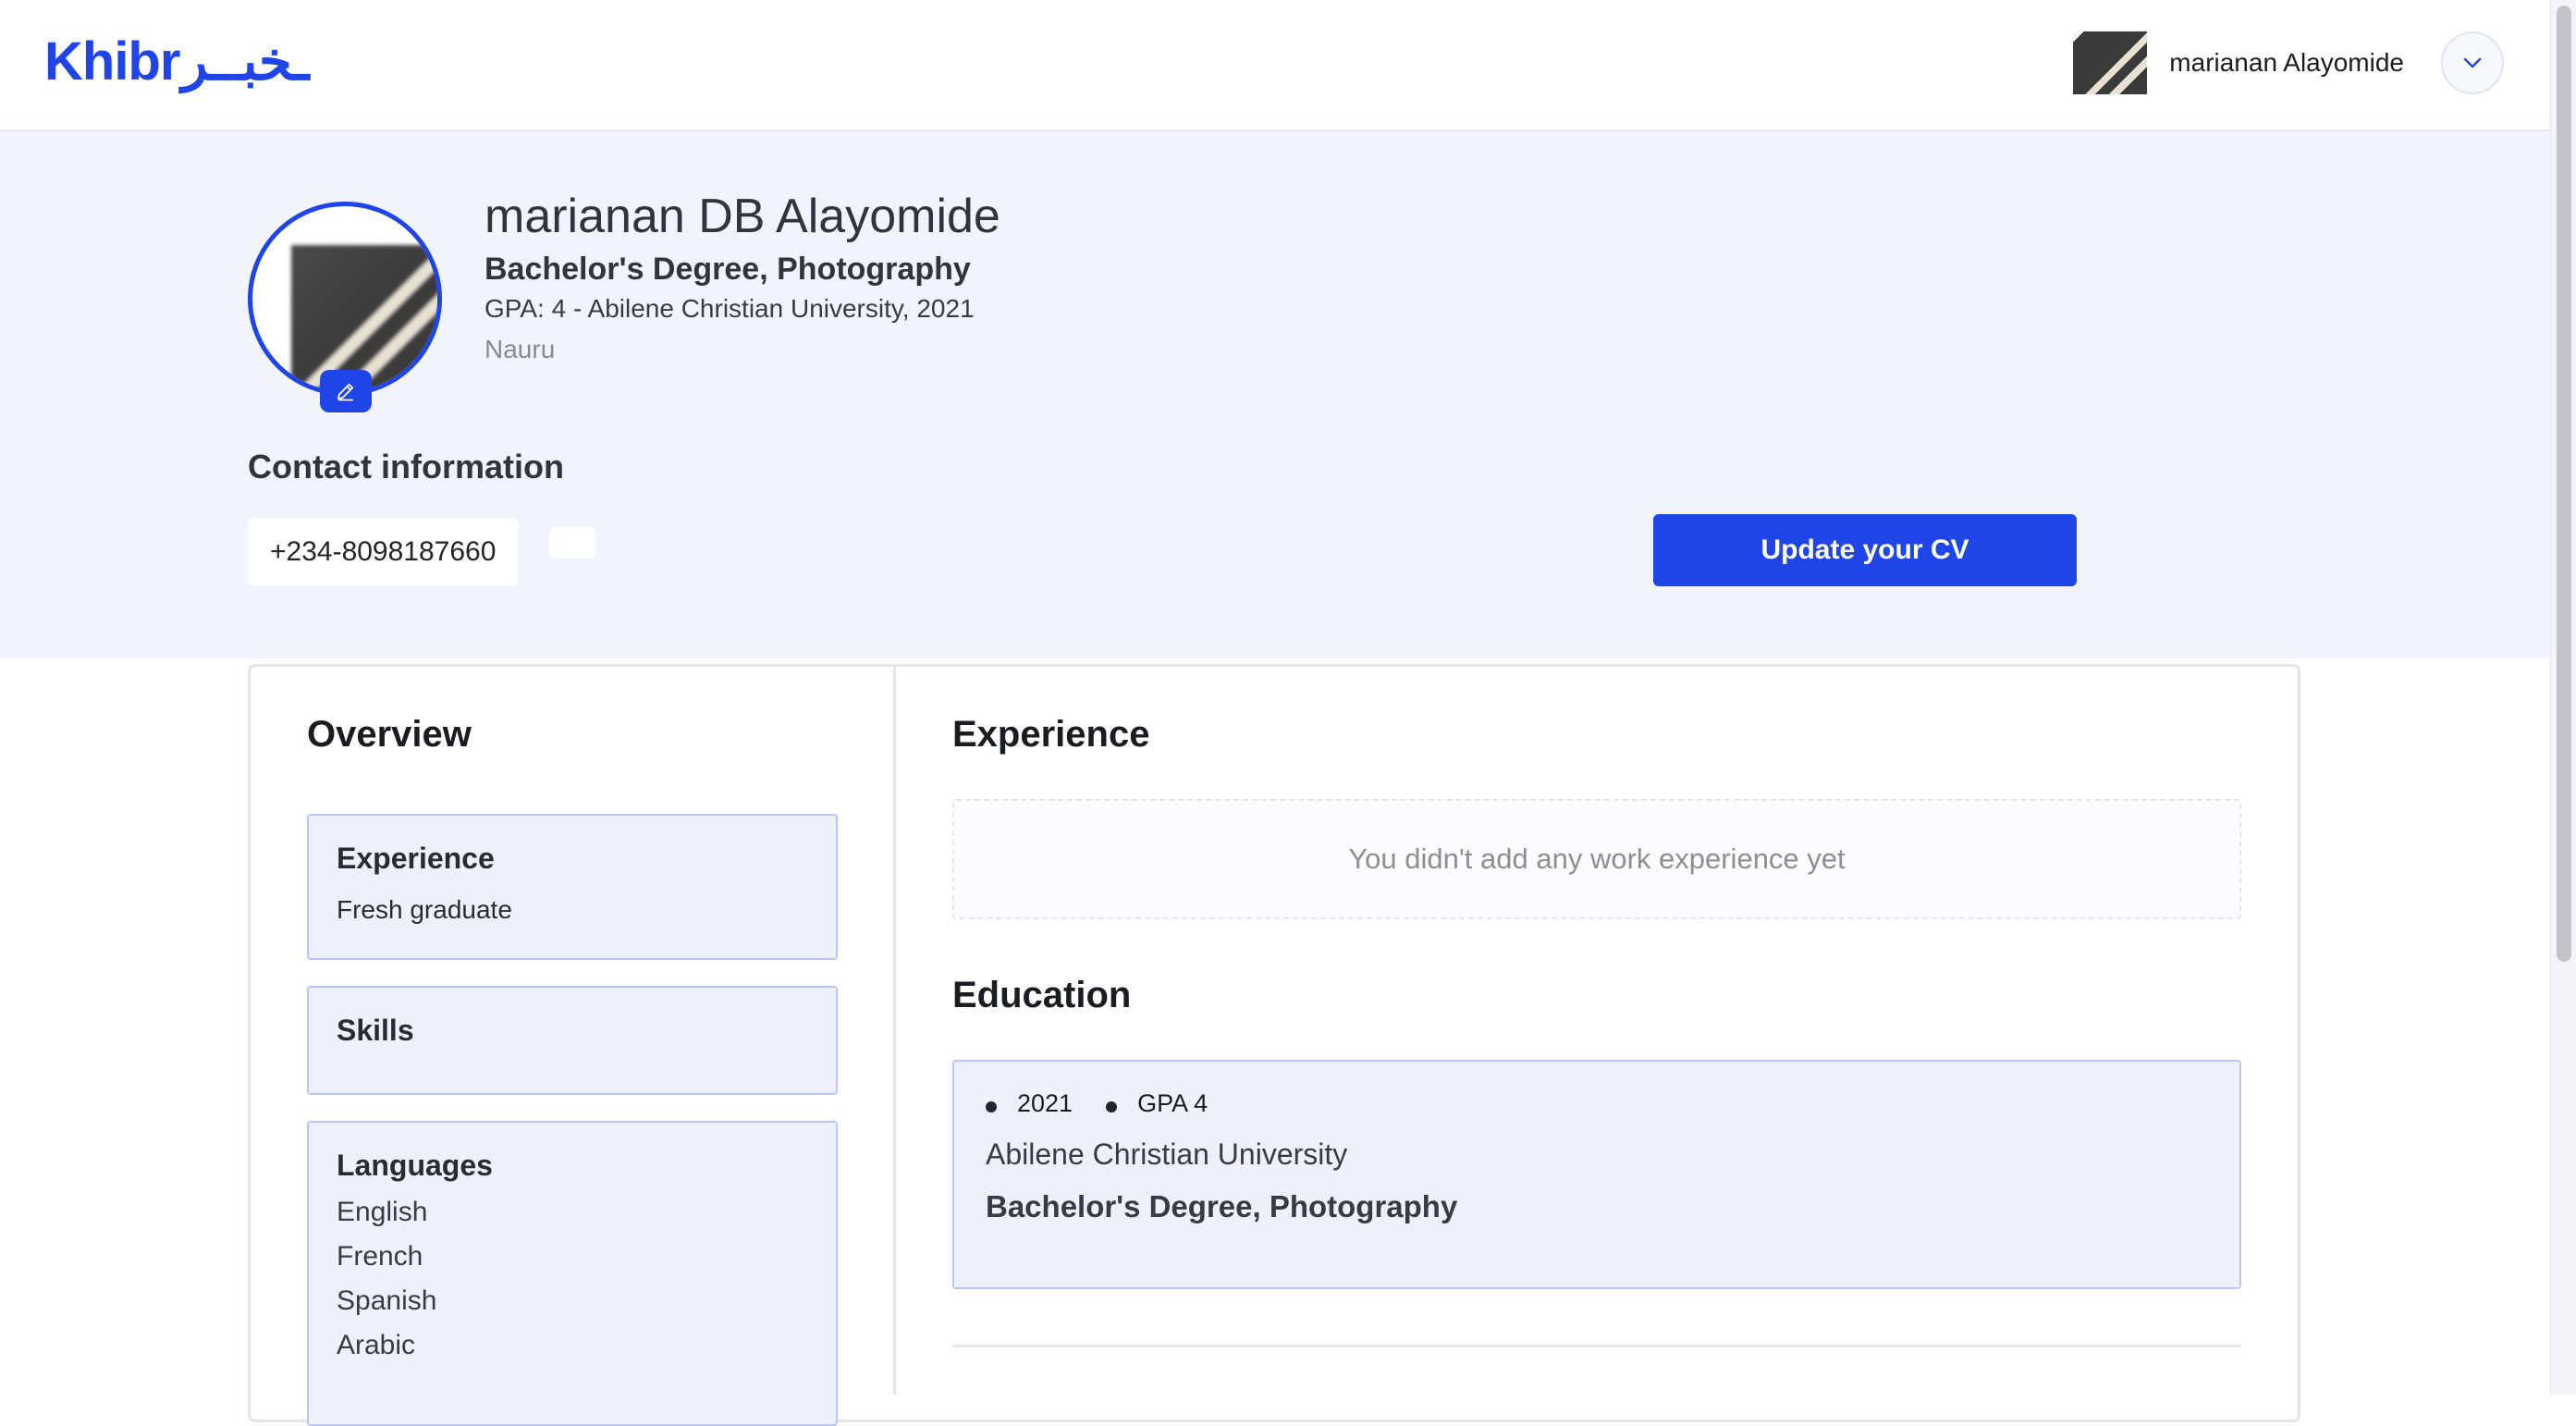 The width and height of the screenshot is (2576, 1426). I want to click on top-header: Khibr ـخبــر marianan Alayomide, so click(1275, 66).